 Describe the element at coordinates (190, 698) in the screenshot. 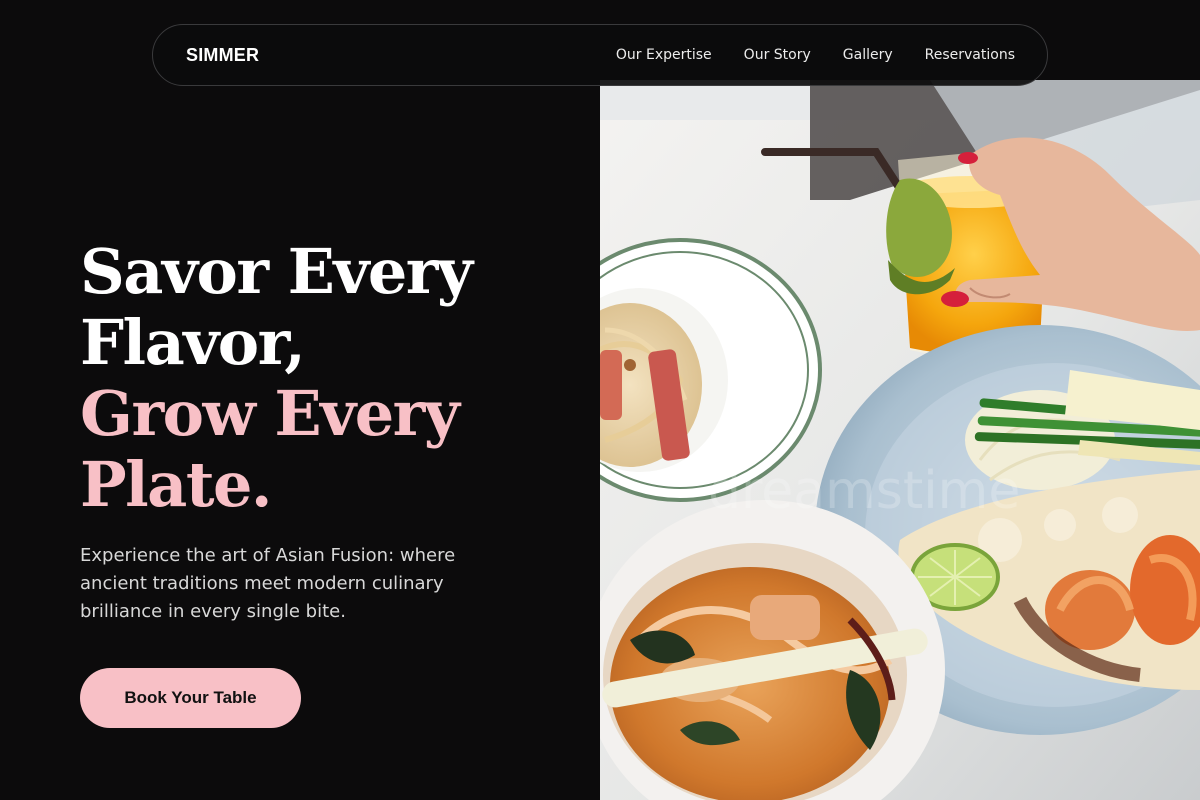

I see `book-table-button: Book Your Table` at that location.